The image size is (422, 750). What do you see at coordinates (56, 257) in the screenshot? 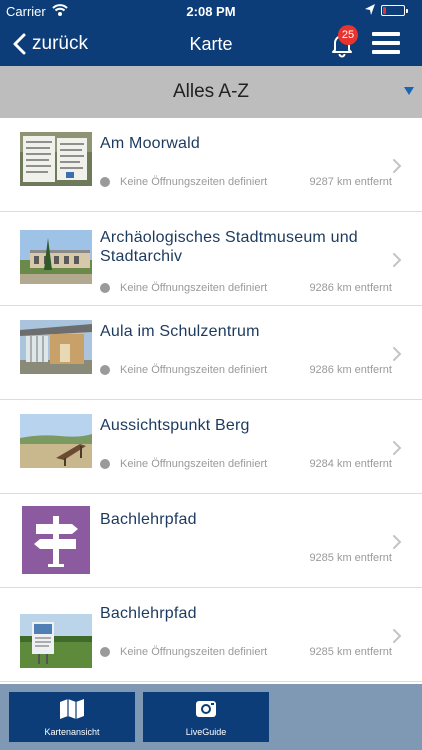
I see `museum-photo-thumbnail` at bounding box center [56, 257].